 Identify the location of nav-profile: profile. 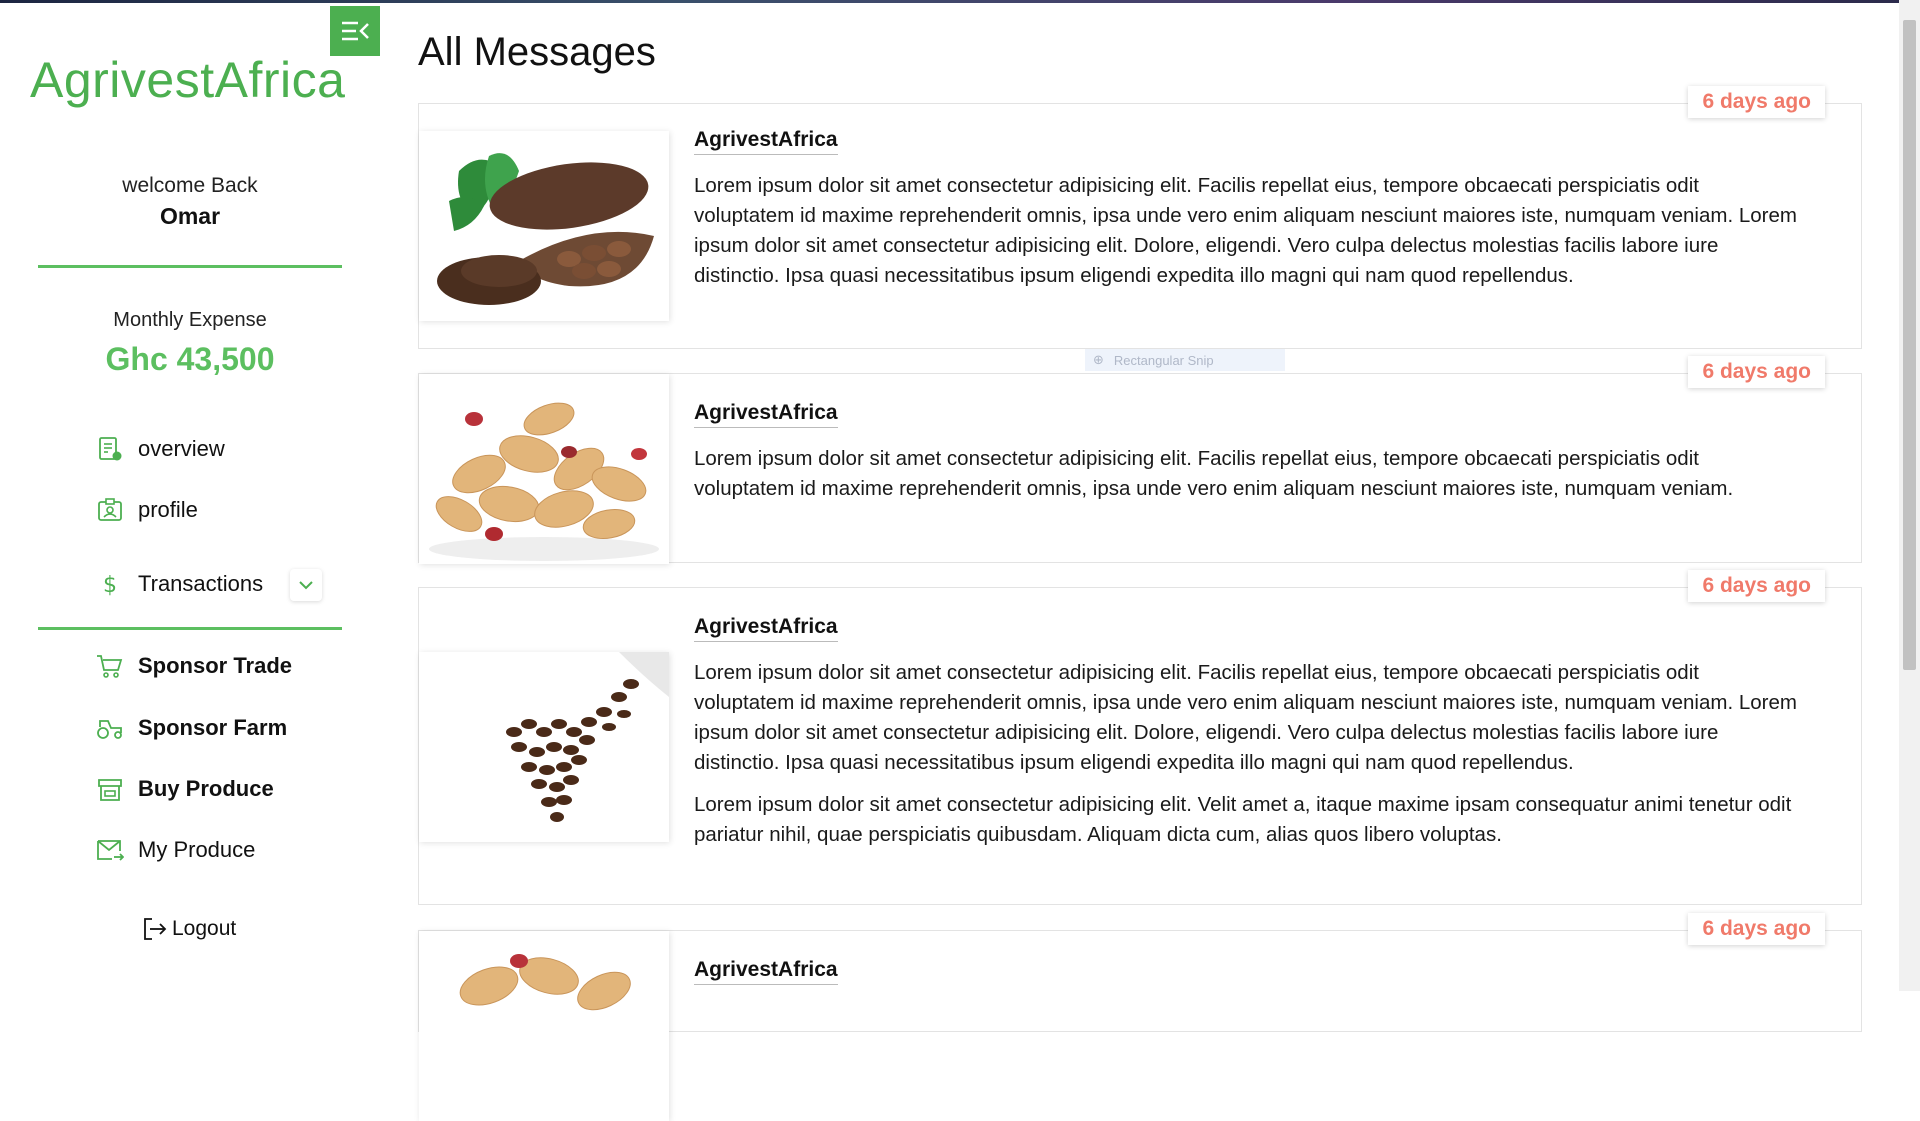
(147, 510).